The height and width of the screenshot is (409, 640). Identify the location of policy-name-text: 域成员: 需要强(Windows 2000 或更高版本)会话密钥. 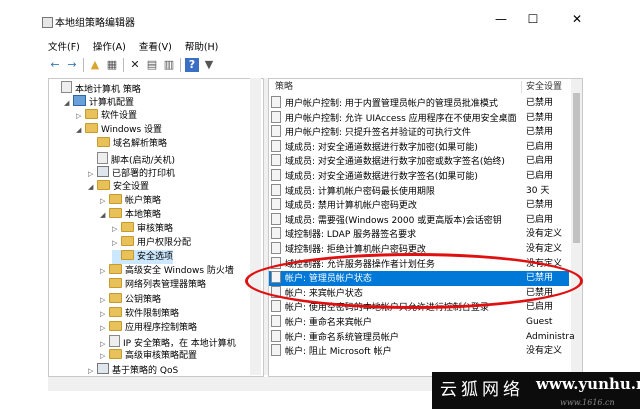
(393, 220).